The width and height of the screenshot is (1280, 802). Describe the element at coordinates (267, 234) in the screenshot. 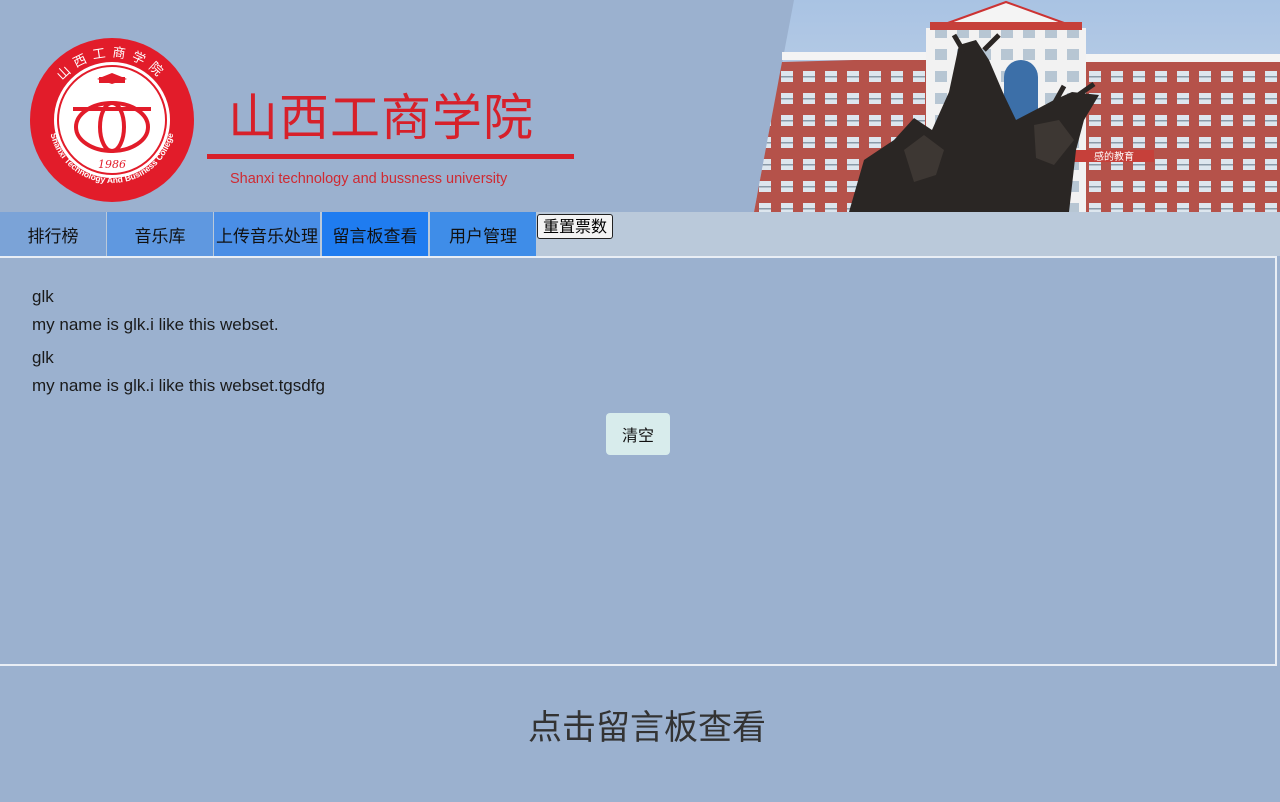

I see `nav-item-upload-music: 上传音乐处理` at that location.